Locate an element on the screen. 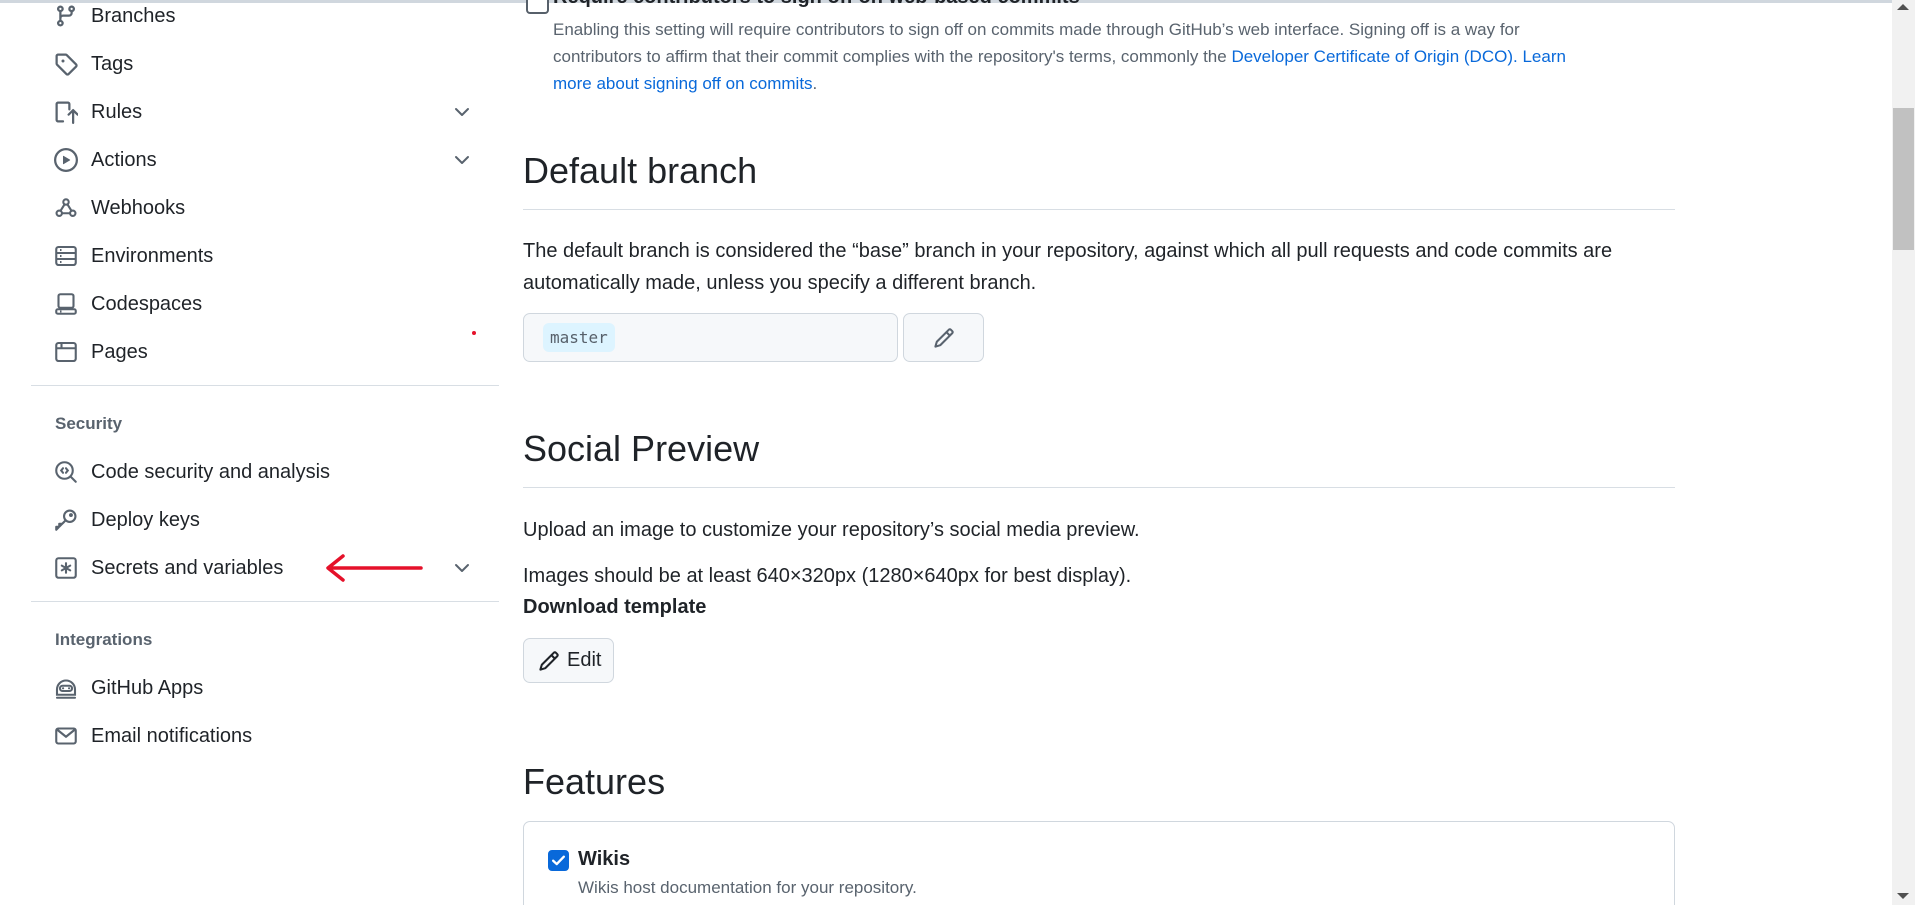 The width and height of the screenshot is (1915, 905). sidebar-item-branches: Branches is located at coordinates (265, 19).